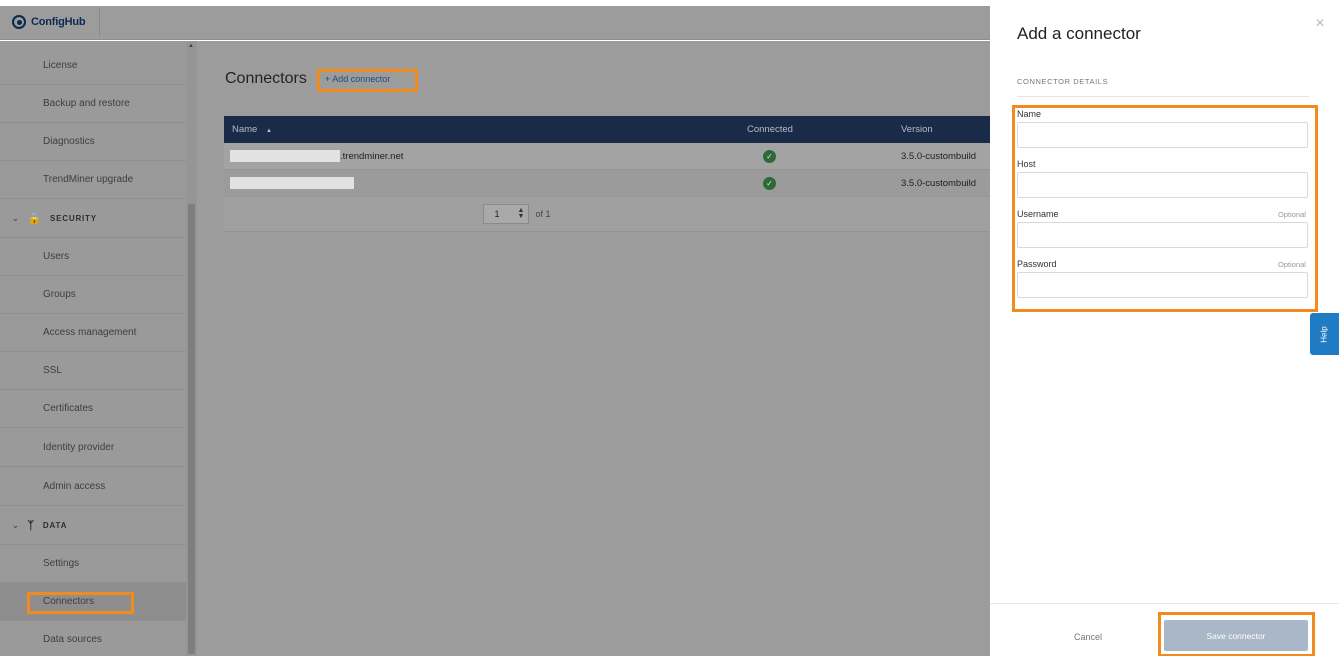 This screenshot has width=1339, height=656. Describe the element at coordinates (93, 295) in the screenshot. I see `sidebar-item-groups: Groups` at that location.